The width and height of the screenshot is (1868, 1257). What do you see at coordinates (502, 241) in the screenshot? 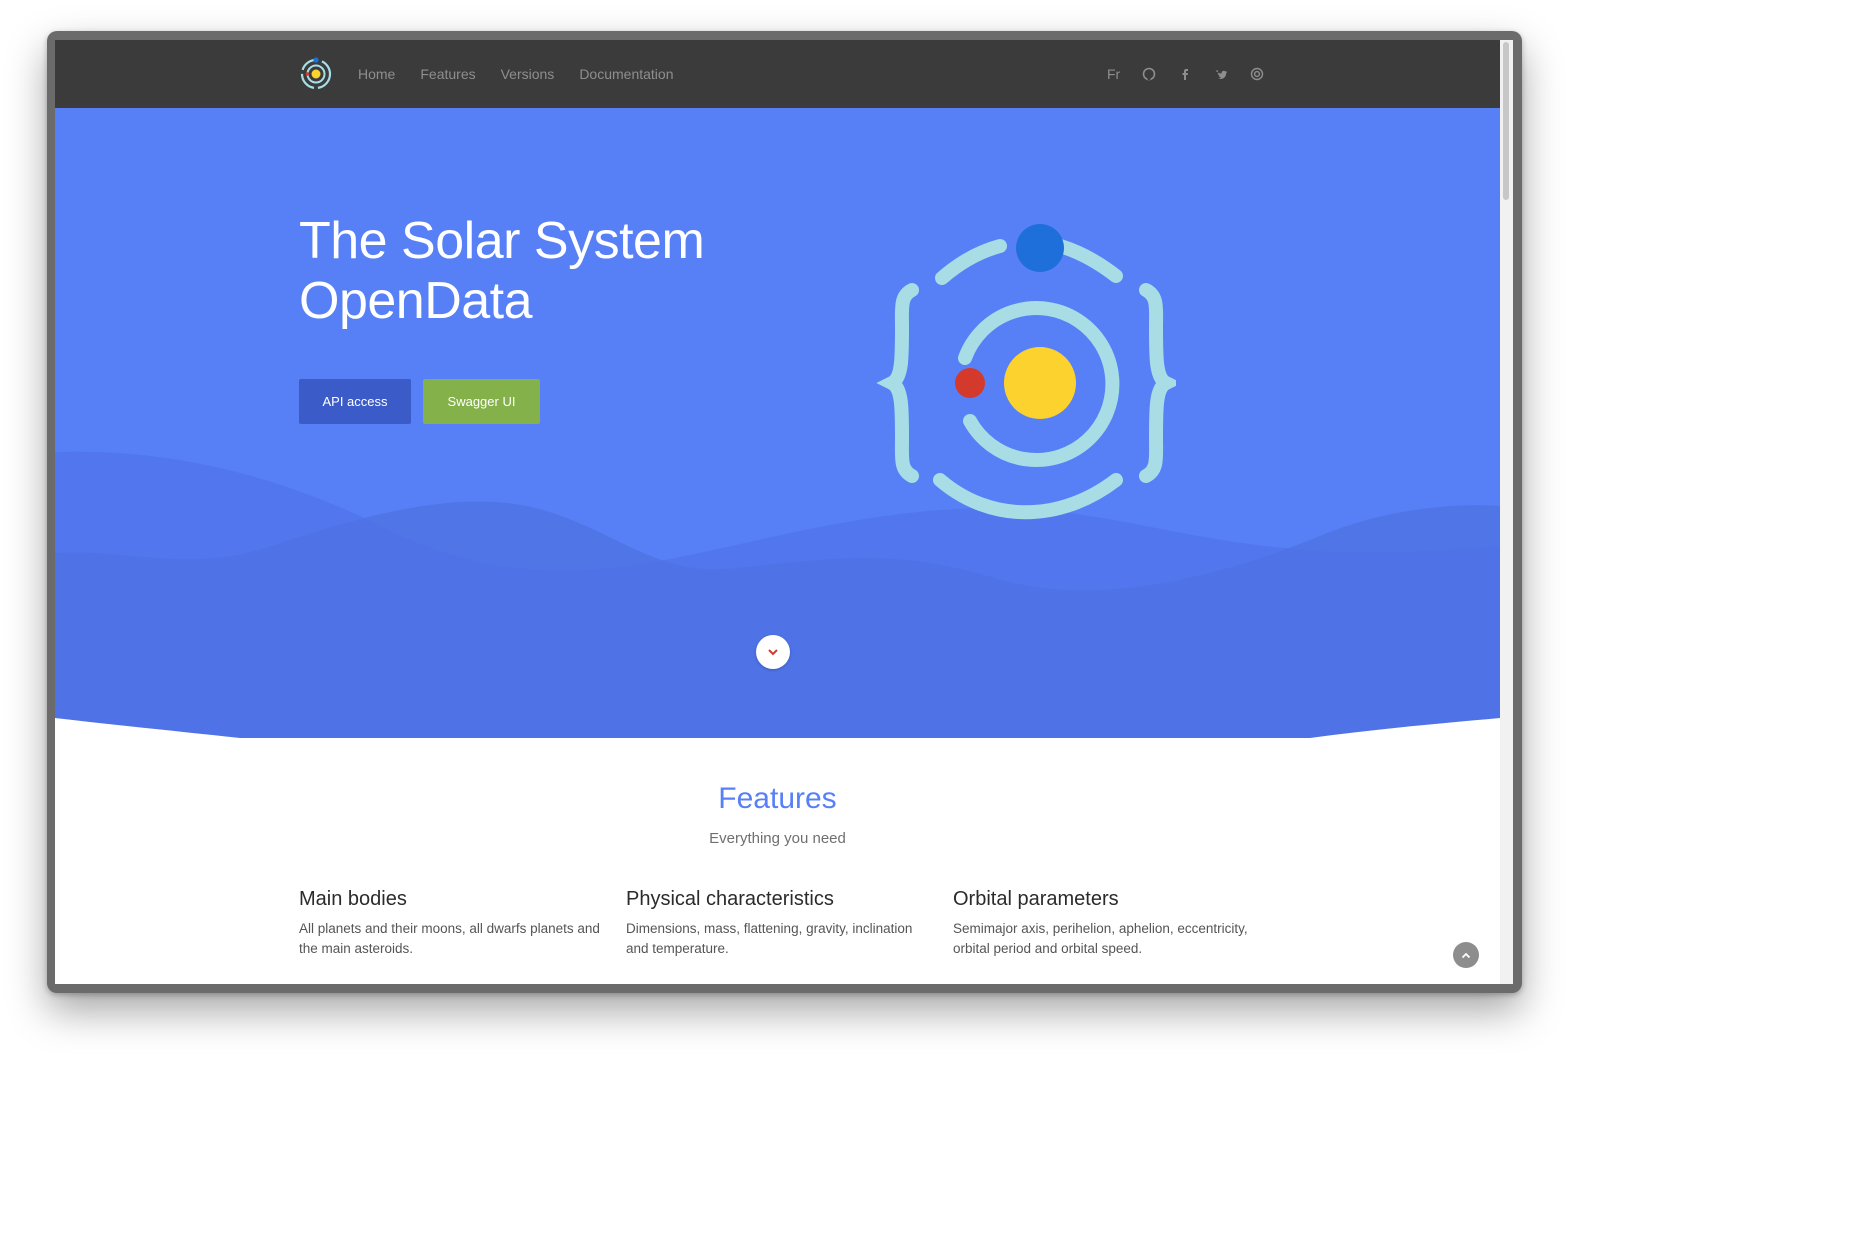
I see `hero-title-line1: The Solar System` at bounding box center [502, 241].